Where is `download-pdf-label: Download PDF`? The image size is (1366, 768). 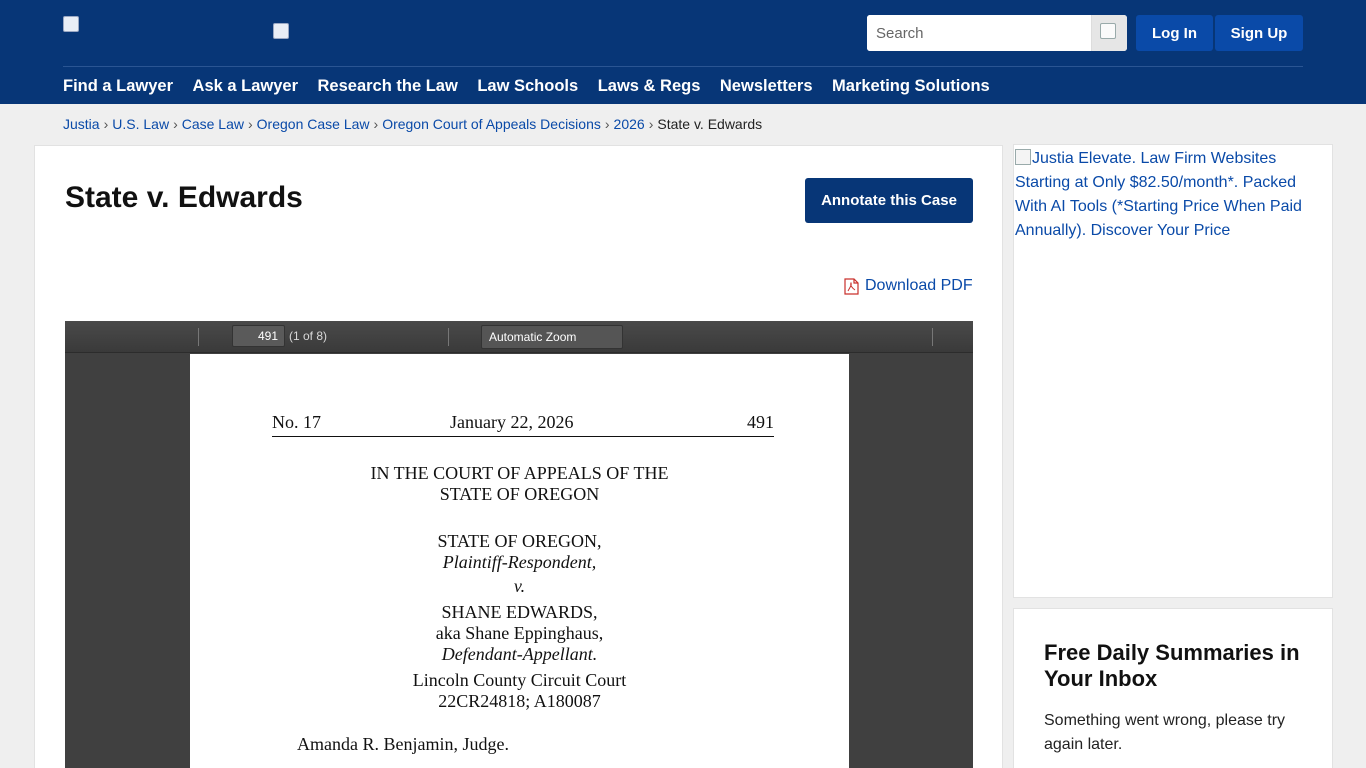
download-pdf-label: Download PDF is located at coordinates (919, 285).